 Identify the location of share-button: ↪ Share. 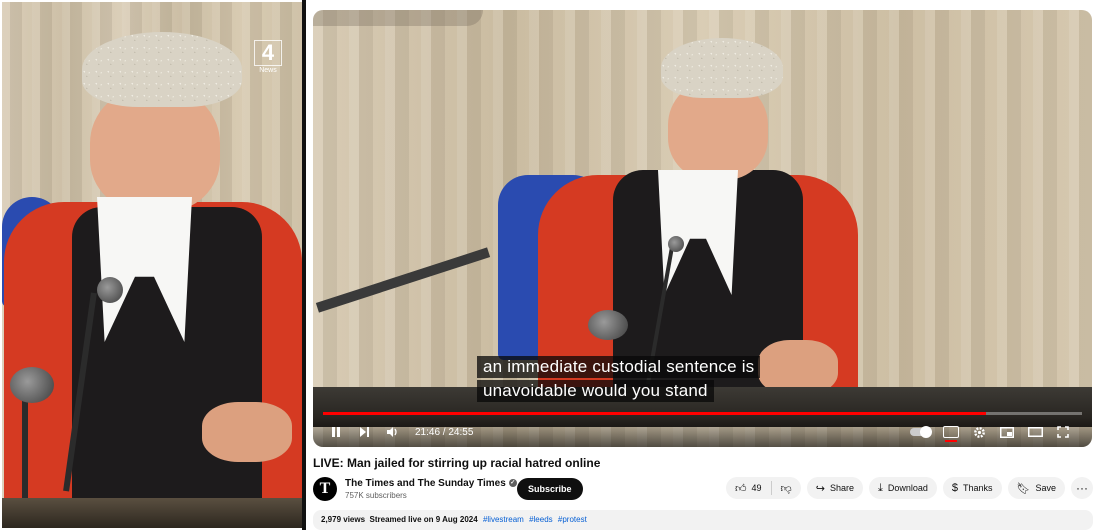
(834, 488).